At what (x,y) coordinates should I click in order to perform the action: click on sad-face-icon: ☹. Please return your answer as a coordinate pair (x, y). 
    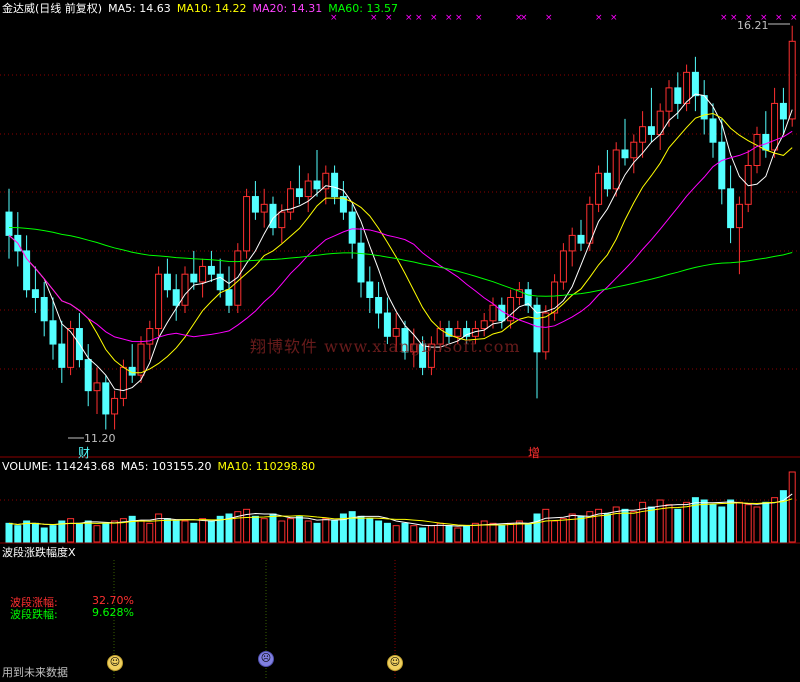
    Looking at the image, I should click on (266, 659).